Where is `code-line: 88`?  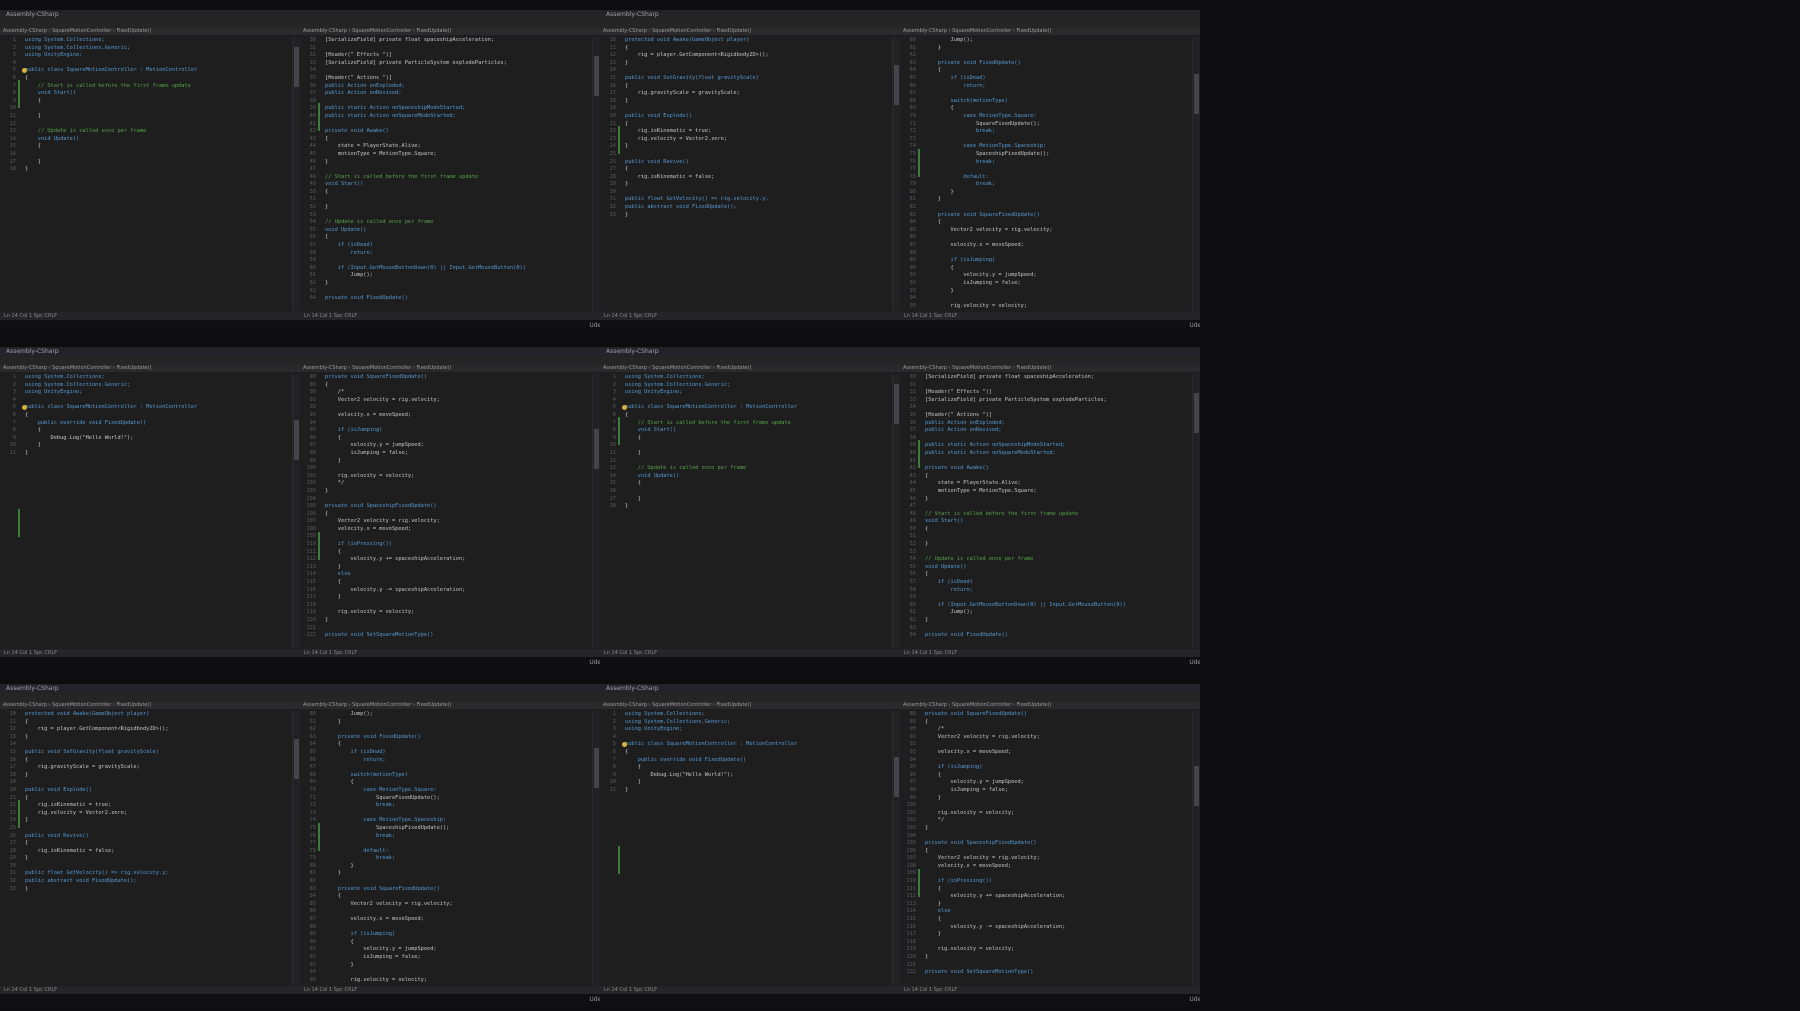 code-line: 88 is located at coordinates (446, 928).